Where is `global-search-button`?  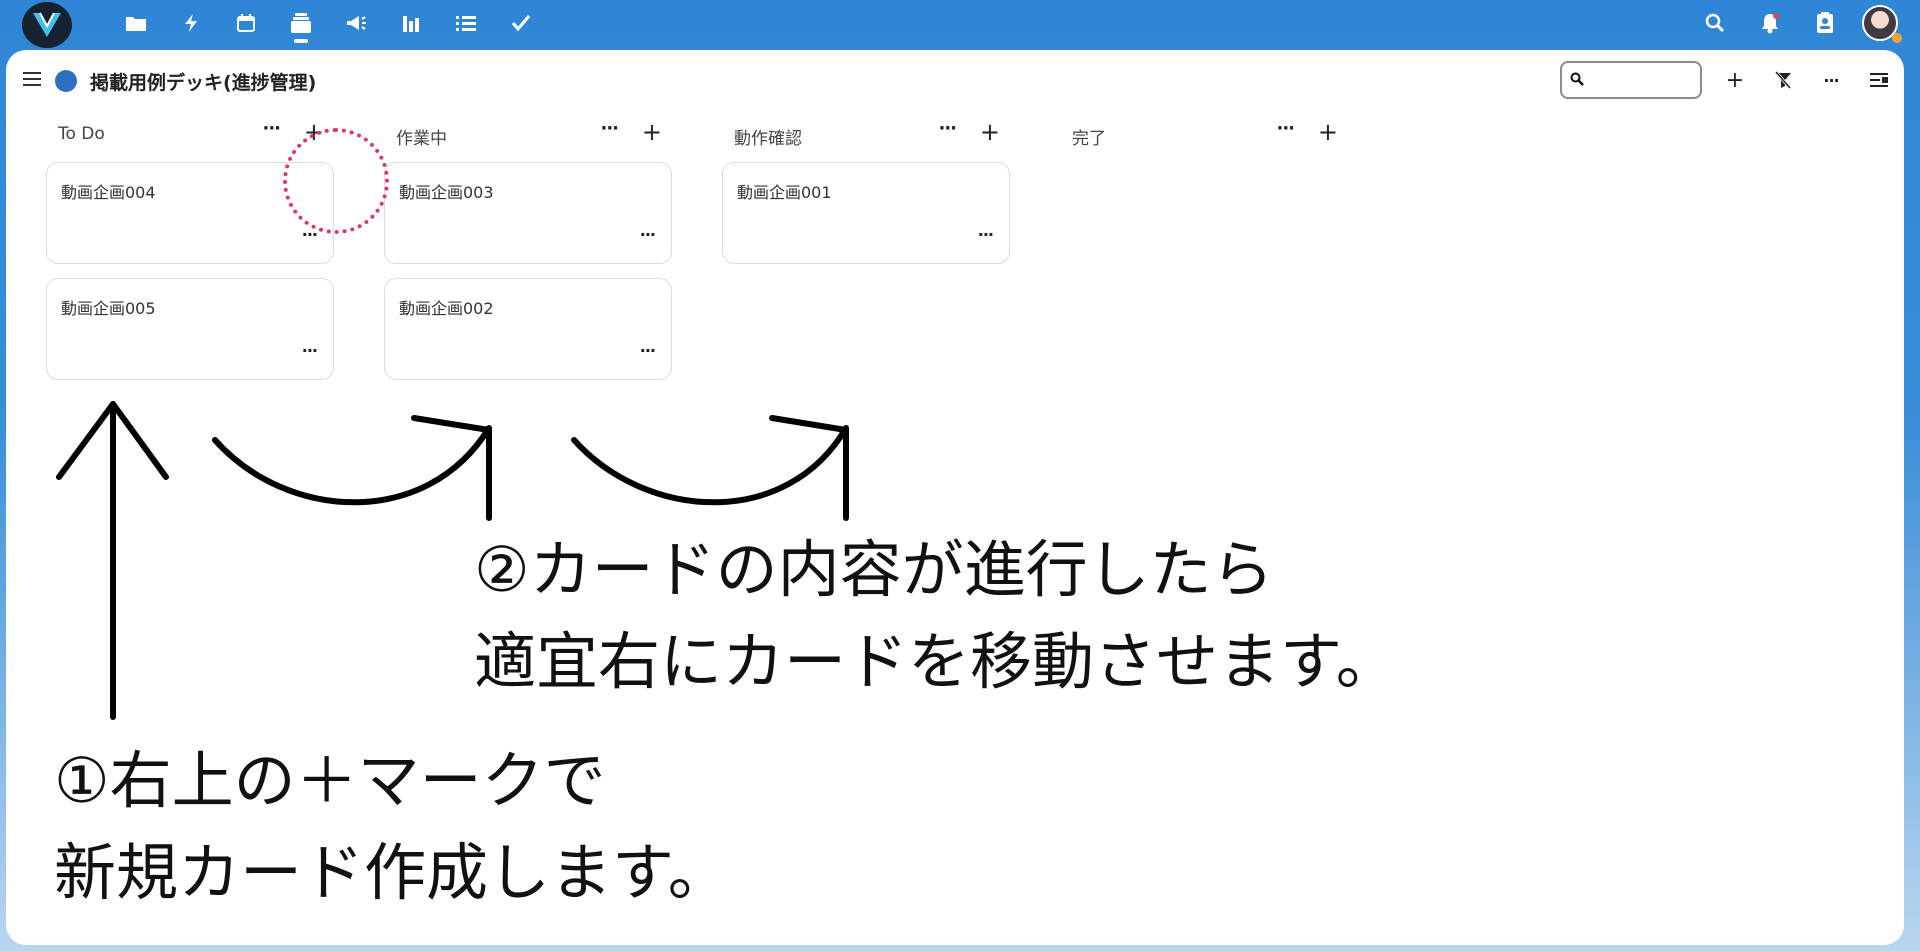
global-search-button is located at coordinates (1714, 23).